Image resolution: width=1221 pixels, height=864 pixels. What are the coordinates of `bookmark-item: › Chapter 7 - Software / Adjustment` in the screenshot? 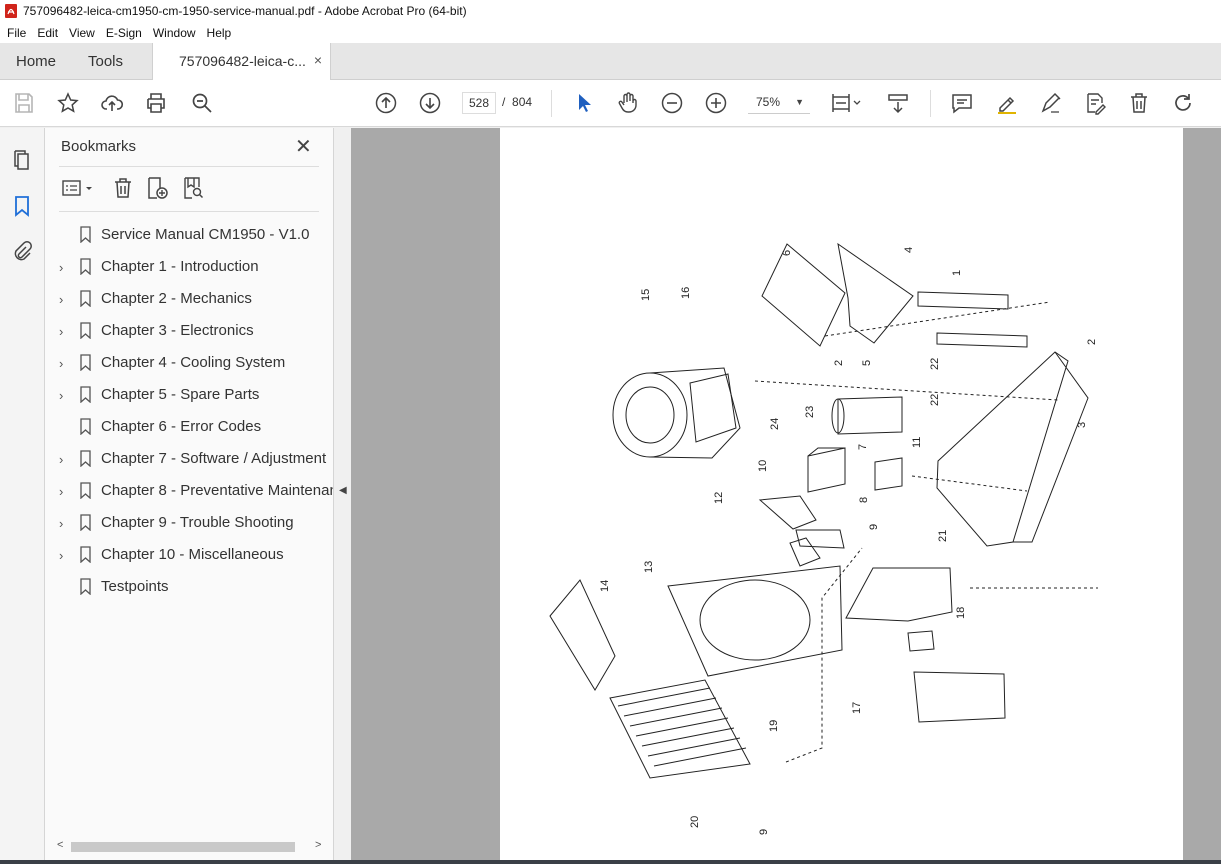 It's located at (189, 460).